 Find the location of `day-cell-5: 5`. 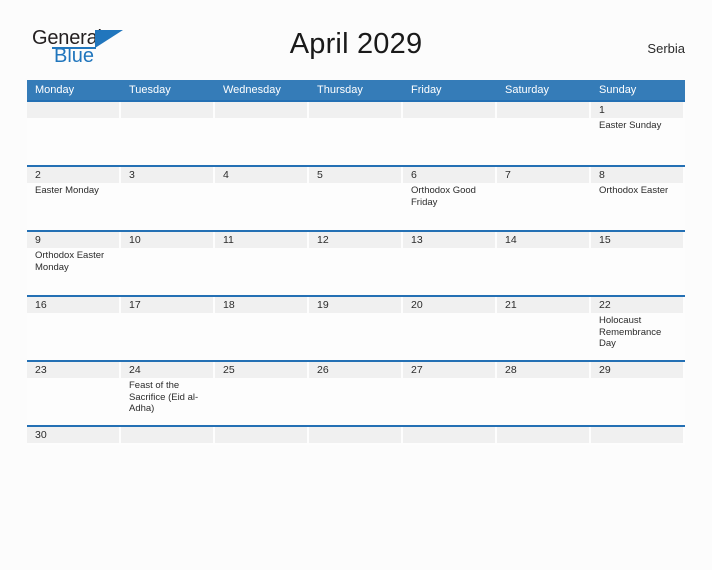

day-cell-5: 5 is located at coordinates (356, 198).